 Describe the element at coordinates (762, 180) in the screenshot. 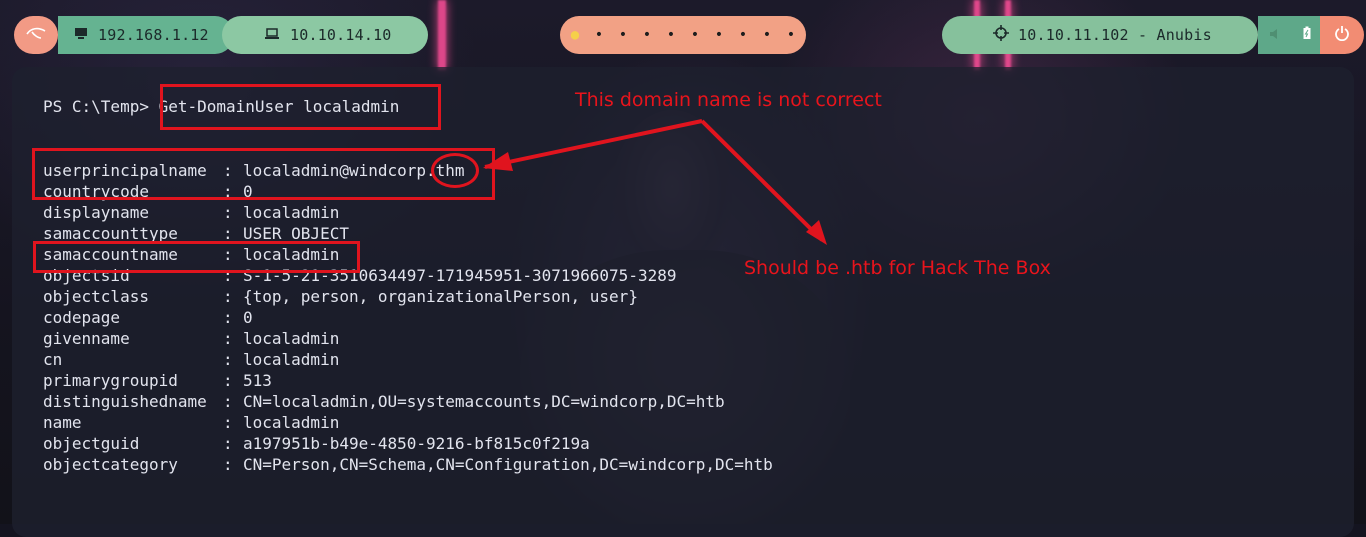

I see `arrow-to-note` at that location.